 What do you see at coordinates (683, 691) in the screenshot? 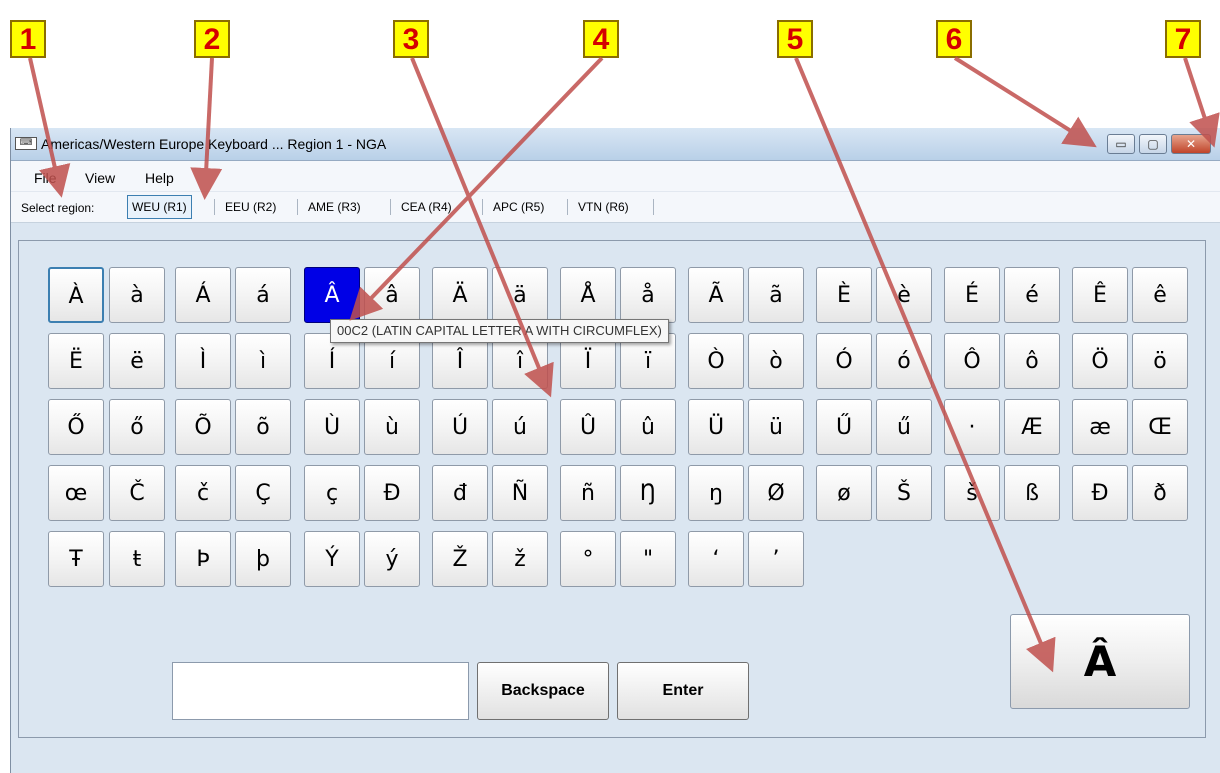
I see `enter-button: Enter` at bounding box center [683, 691].